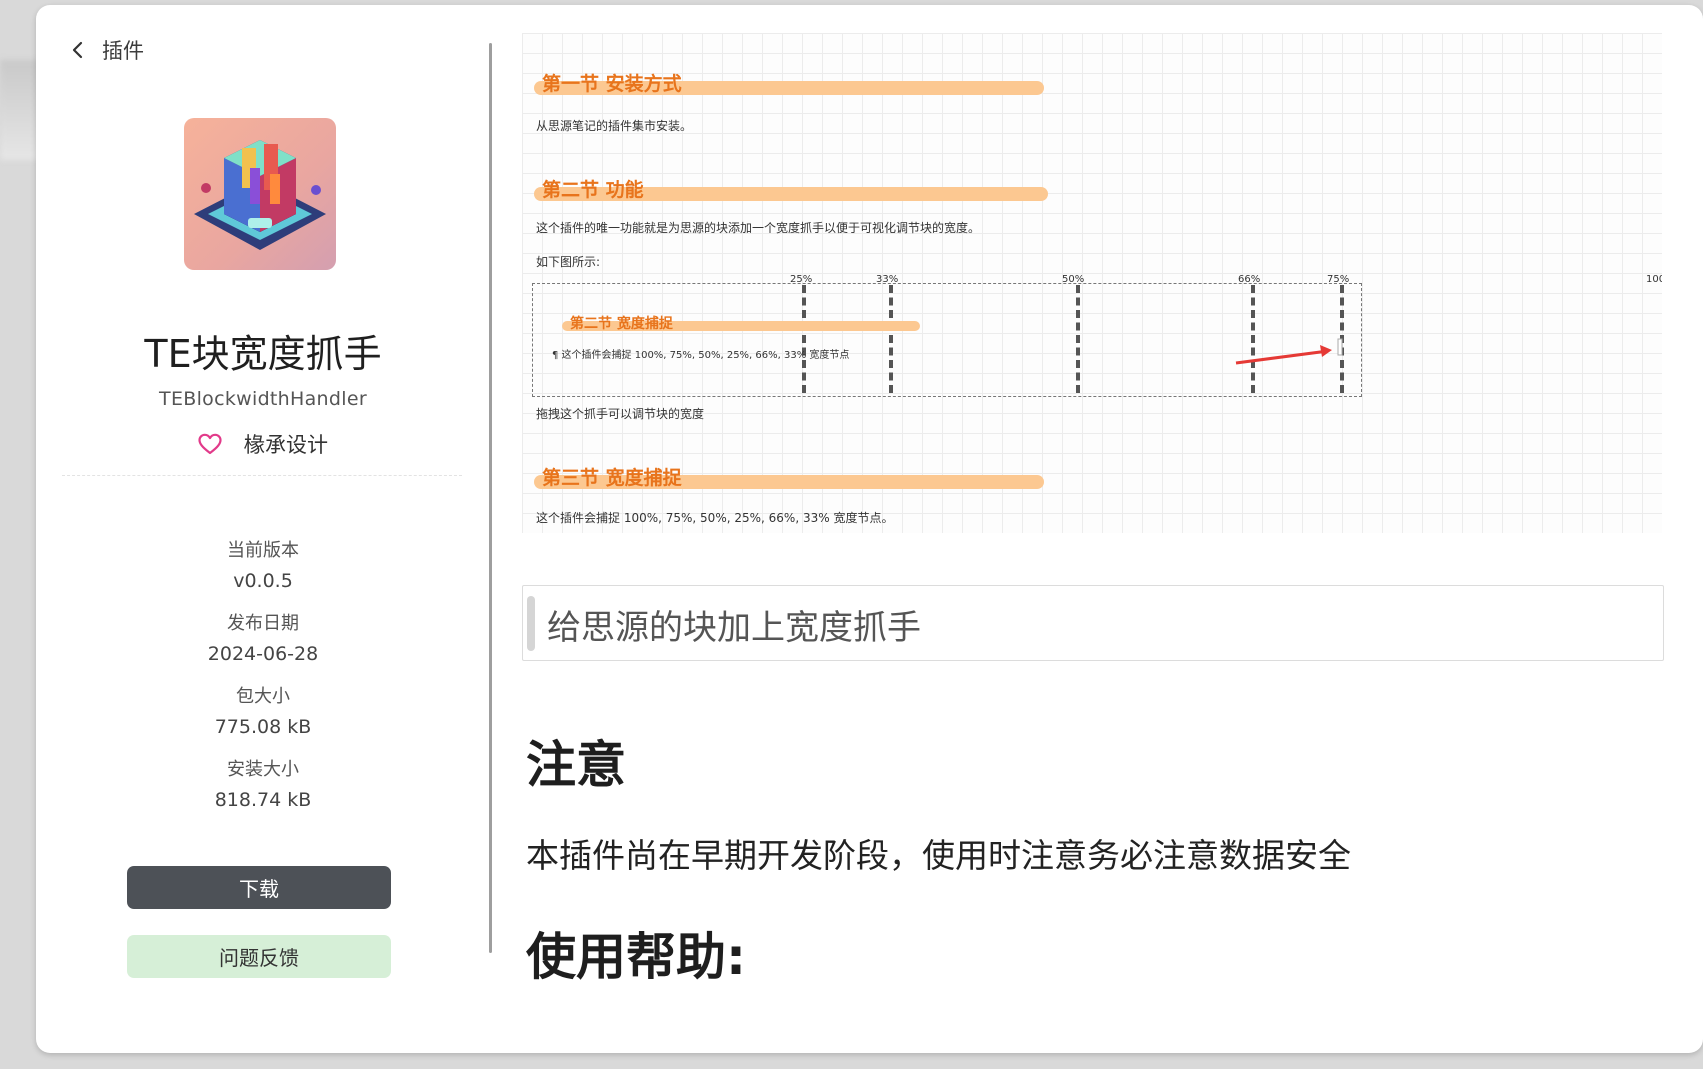 The height and width of the screenshot is (1069, 1703). I want to click on package-size-label: 包大小, so click(263, 696).